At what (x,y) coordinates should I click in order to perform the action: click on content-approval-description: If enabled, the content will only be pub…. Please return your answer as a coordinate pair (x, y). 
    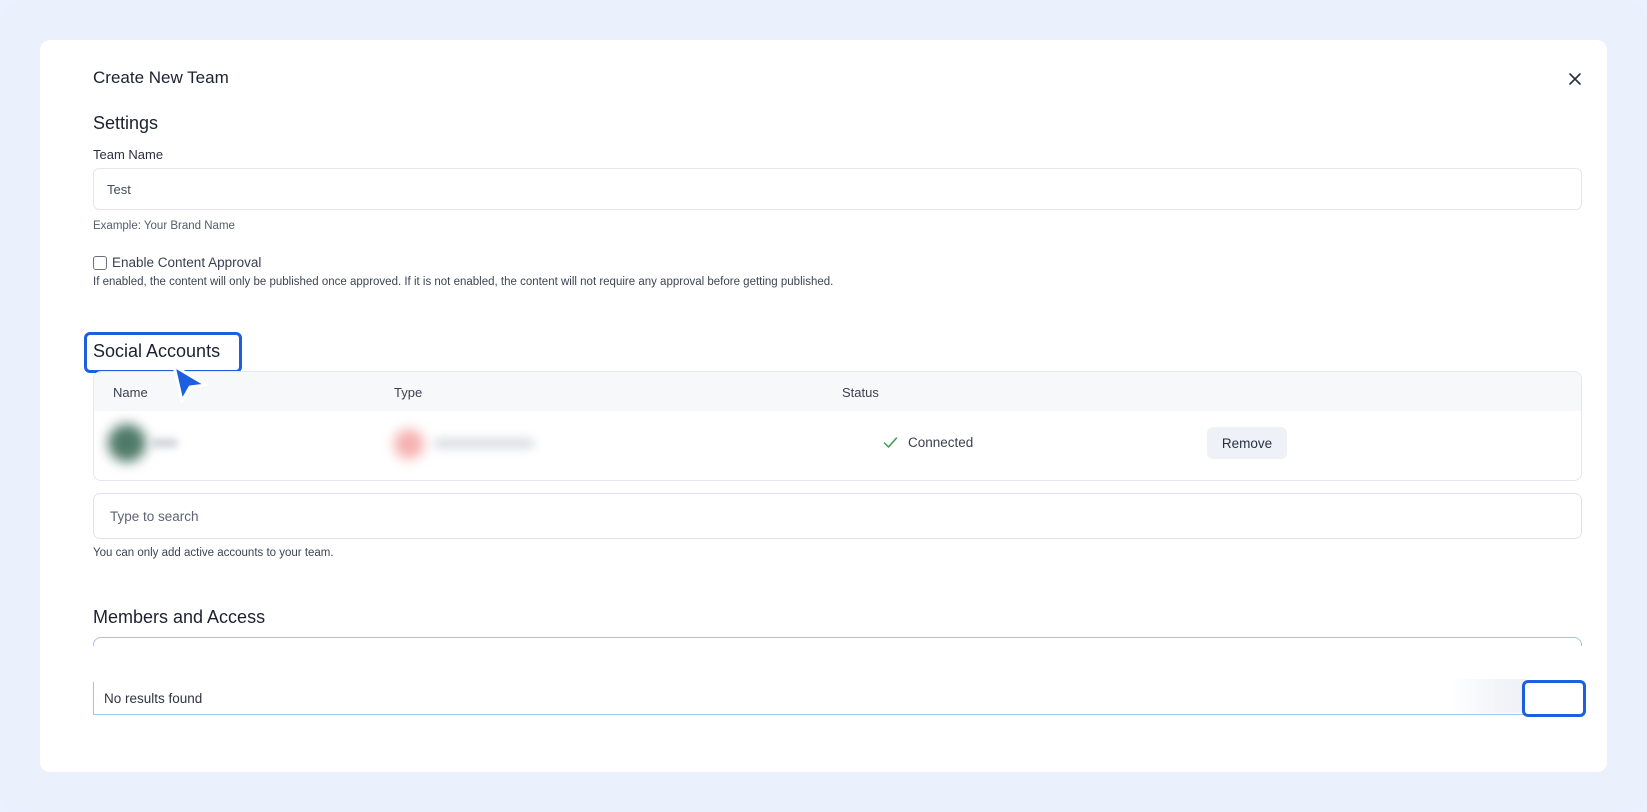
    Looking at the image, I should click on (463, 282).